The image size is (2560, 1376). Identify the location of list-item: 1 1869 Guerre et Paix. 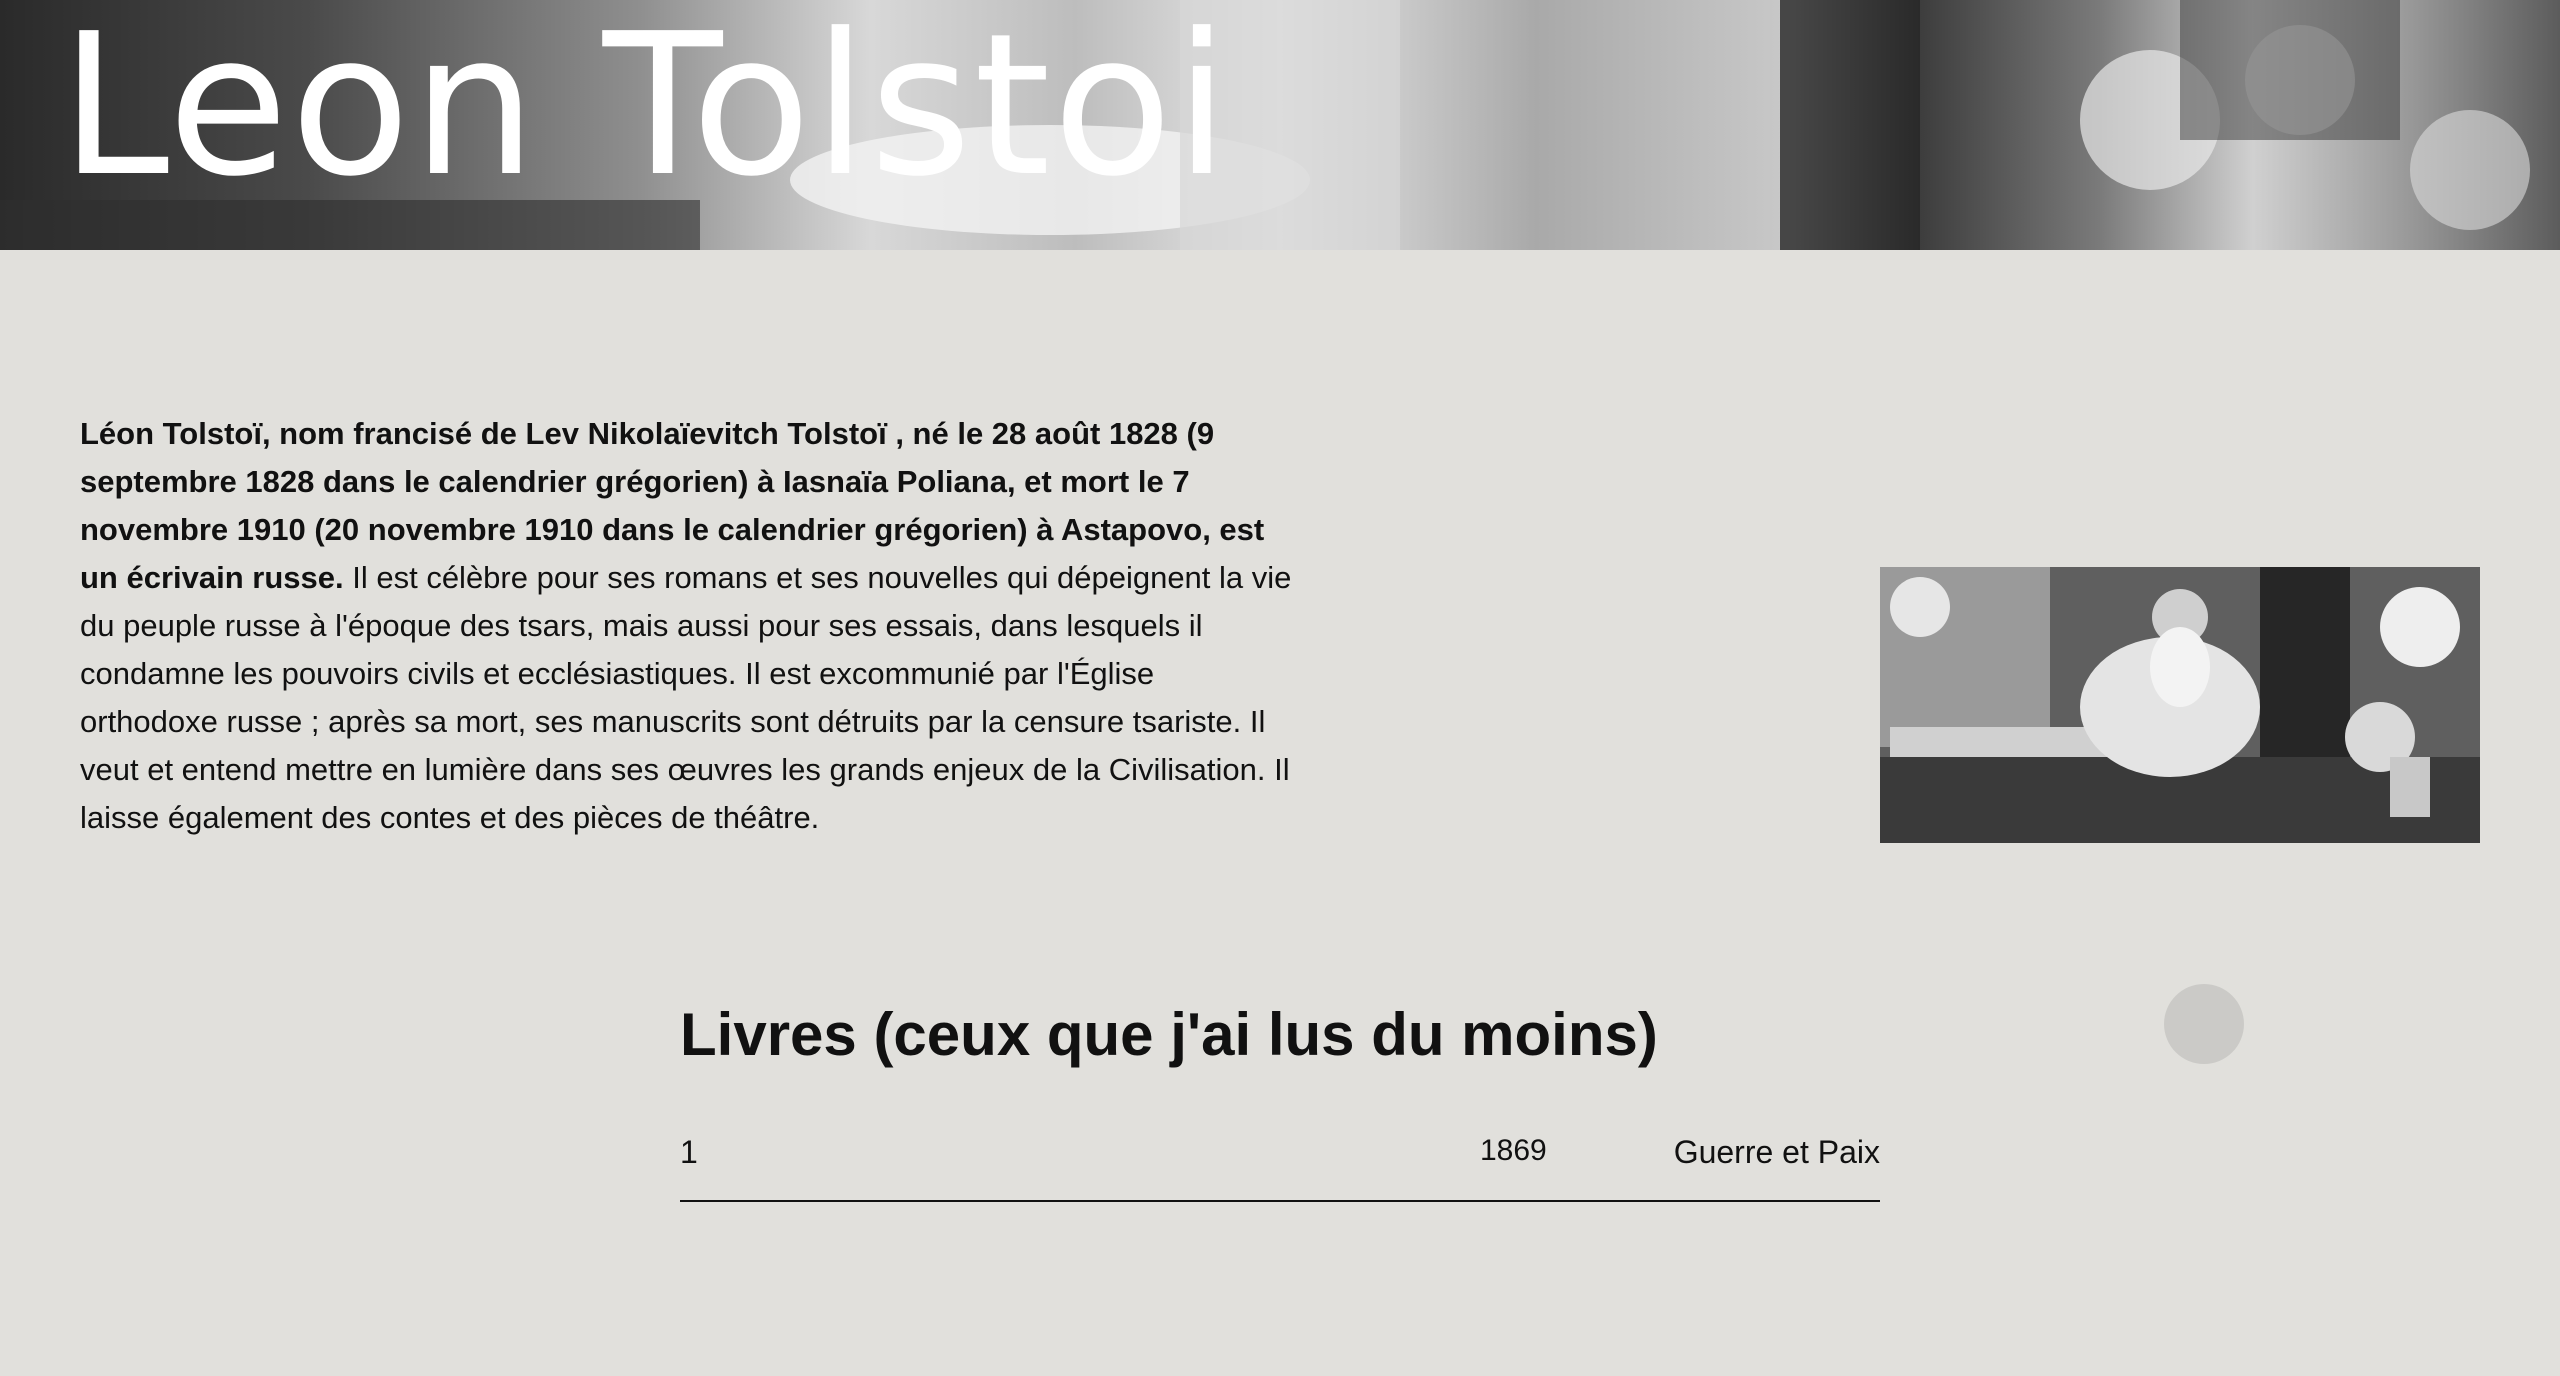
(1280, 1156).